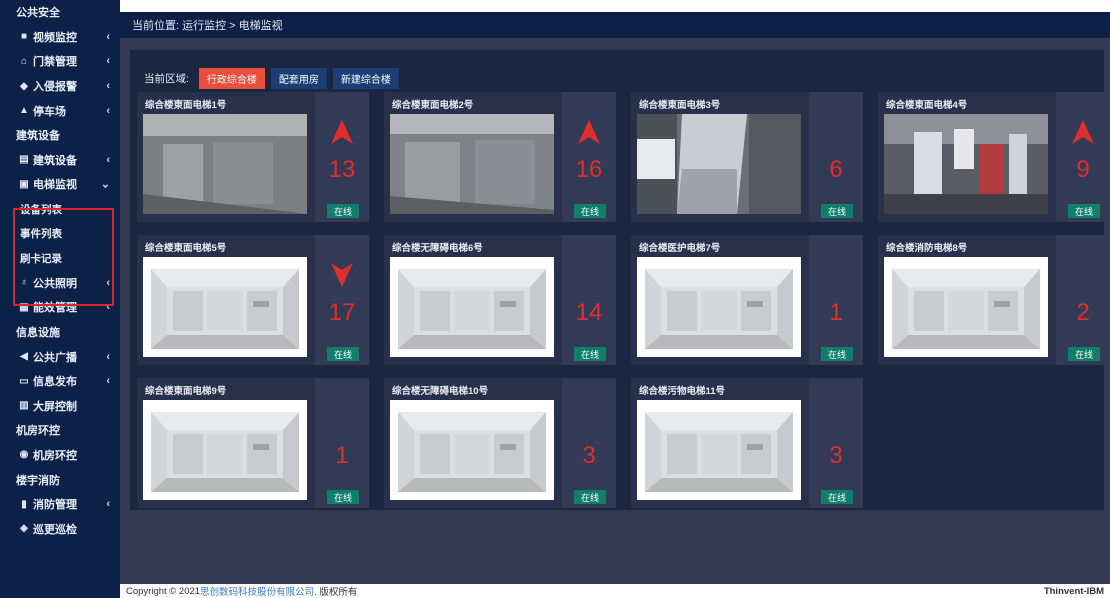 This screenshot has height=598, width=1110. Describe the element at coordinates (231, 78) in the screenshot. I see `area-button-admin: 行政综合楼` at that location.